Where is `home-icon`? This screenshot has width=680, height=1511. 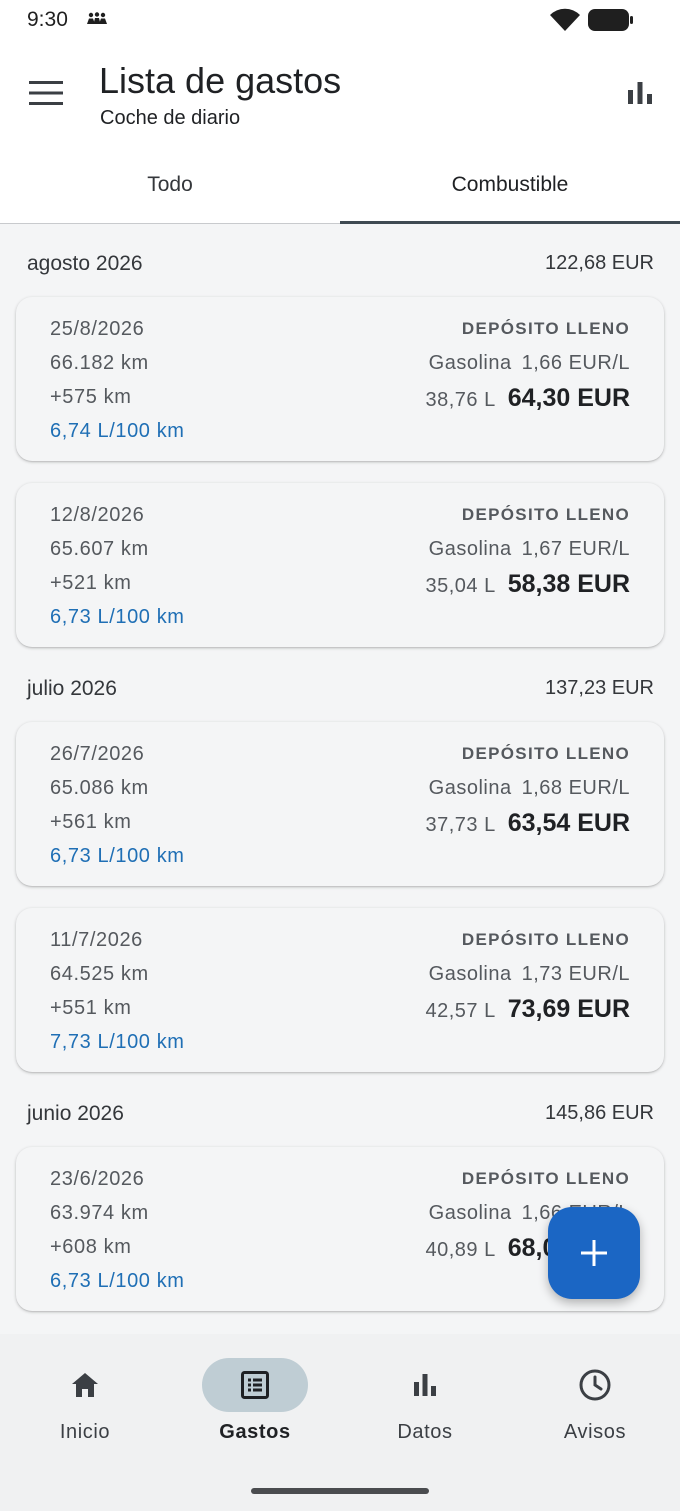 home-icon is located at coordinates (85, 1385).